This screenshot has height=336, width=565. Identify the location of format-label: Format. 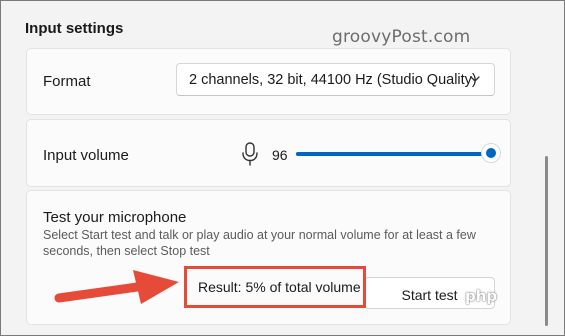
(67, 81).